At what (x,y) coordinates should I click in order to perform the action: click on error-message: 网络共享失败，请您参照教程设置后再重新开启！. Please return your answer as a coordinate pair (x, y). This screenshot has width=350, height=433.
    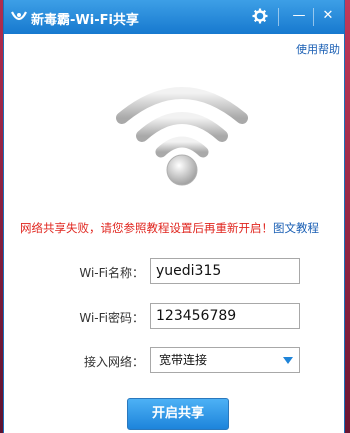
    Looking at the image, I should click on (146, 228).